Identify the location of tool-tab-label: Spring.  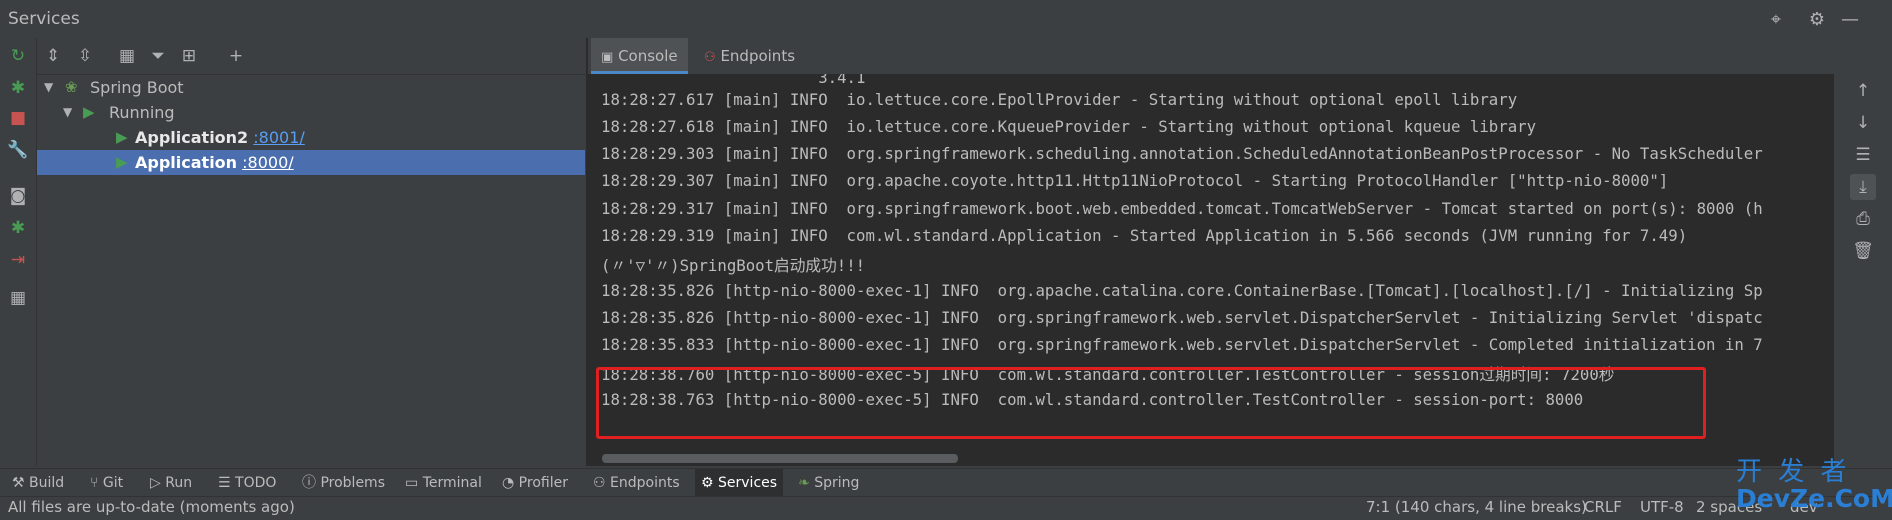
(837, 483).